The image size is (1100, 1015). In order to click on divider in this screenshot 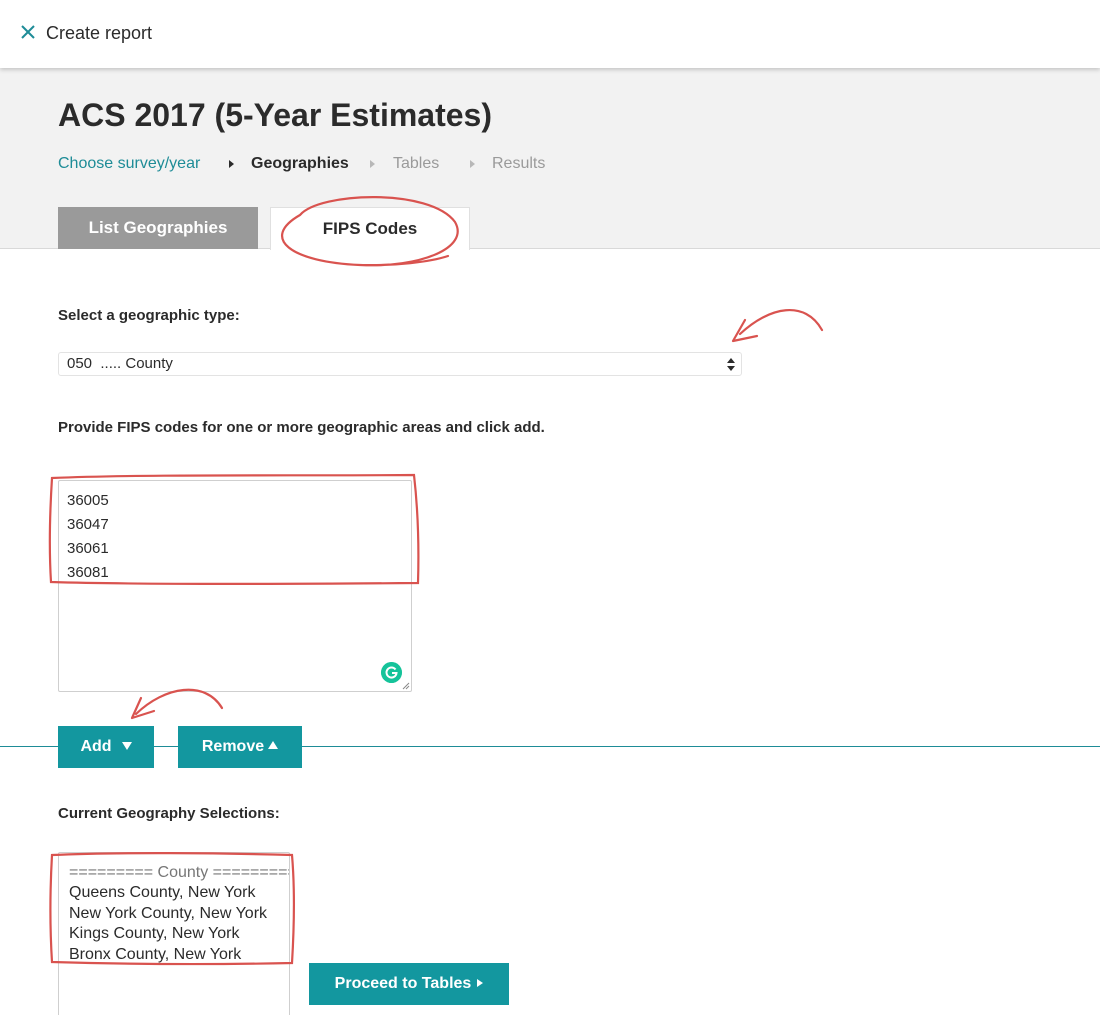, I will do `click(550, 746)`.